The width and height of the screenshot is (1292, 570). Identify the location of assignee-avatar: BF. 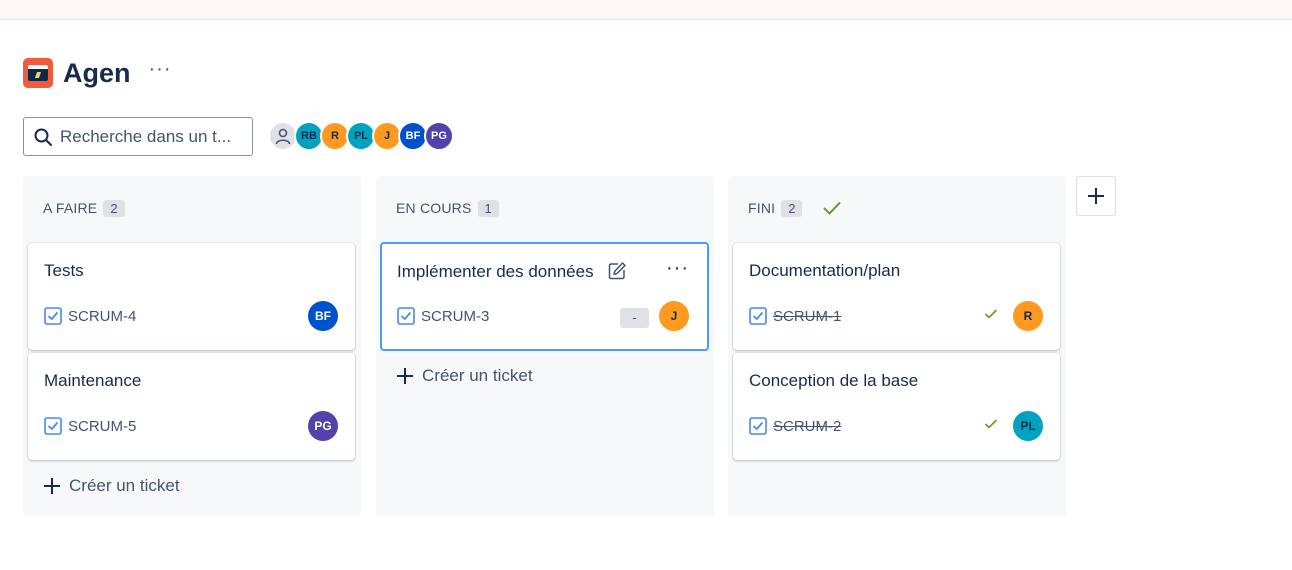
(323, 316).